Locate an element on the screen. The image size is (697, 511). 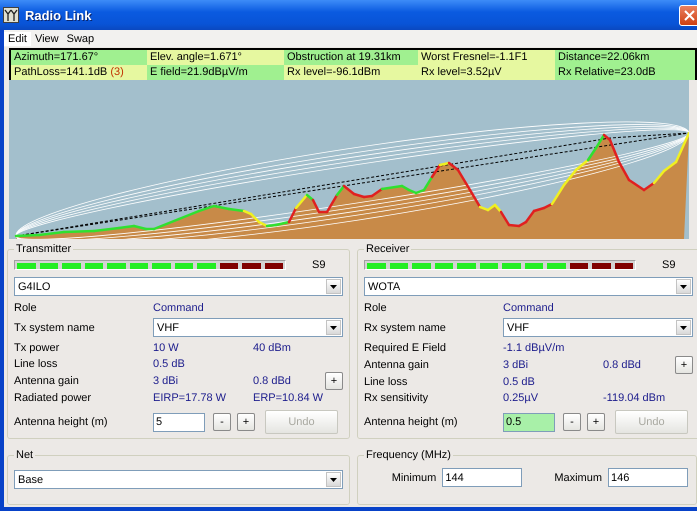
result-cell: Rx Relative=23.0dB is located at coordinates (625, 72).